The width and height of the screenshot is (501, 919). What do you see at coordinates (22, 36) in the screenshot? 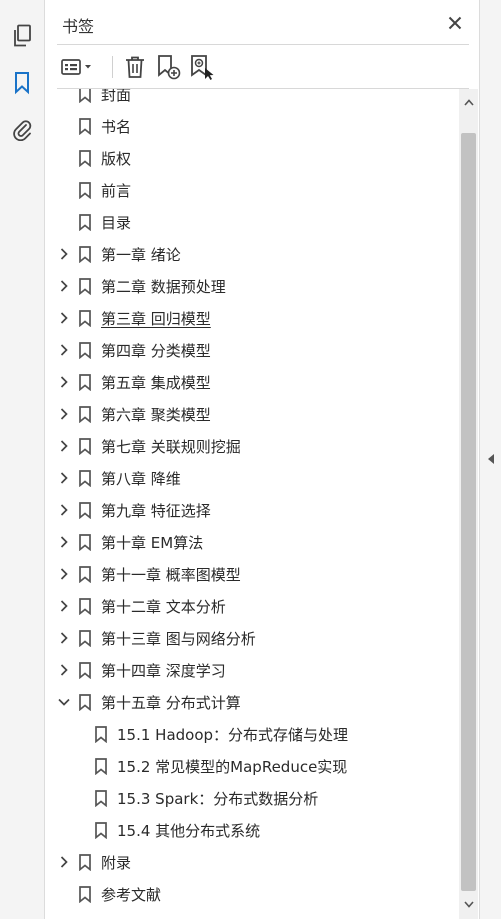
I see `pages-icon` at bounding box center [22, 36].